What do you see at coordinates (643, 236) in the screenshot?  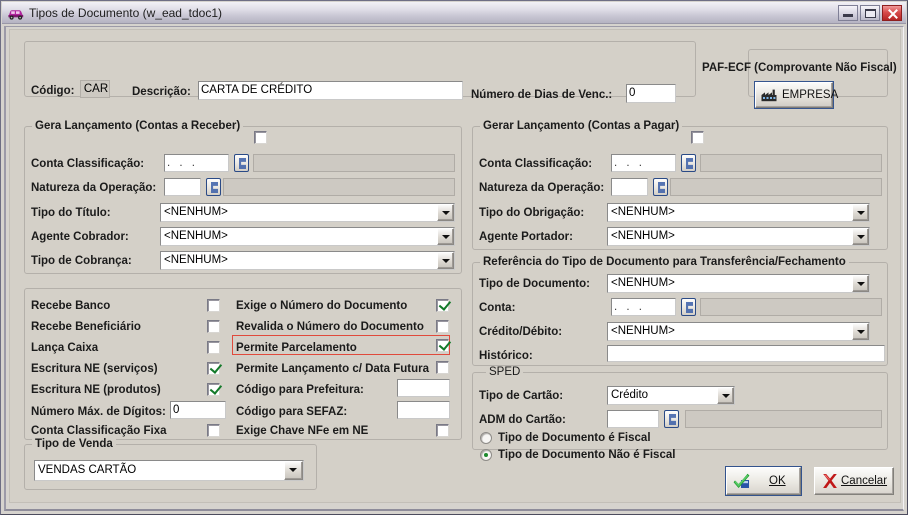 I see `pagar-agente-portador-value: <NENHUM>` at bounding box center [643, 236].